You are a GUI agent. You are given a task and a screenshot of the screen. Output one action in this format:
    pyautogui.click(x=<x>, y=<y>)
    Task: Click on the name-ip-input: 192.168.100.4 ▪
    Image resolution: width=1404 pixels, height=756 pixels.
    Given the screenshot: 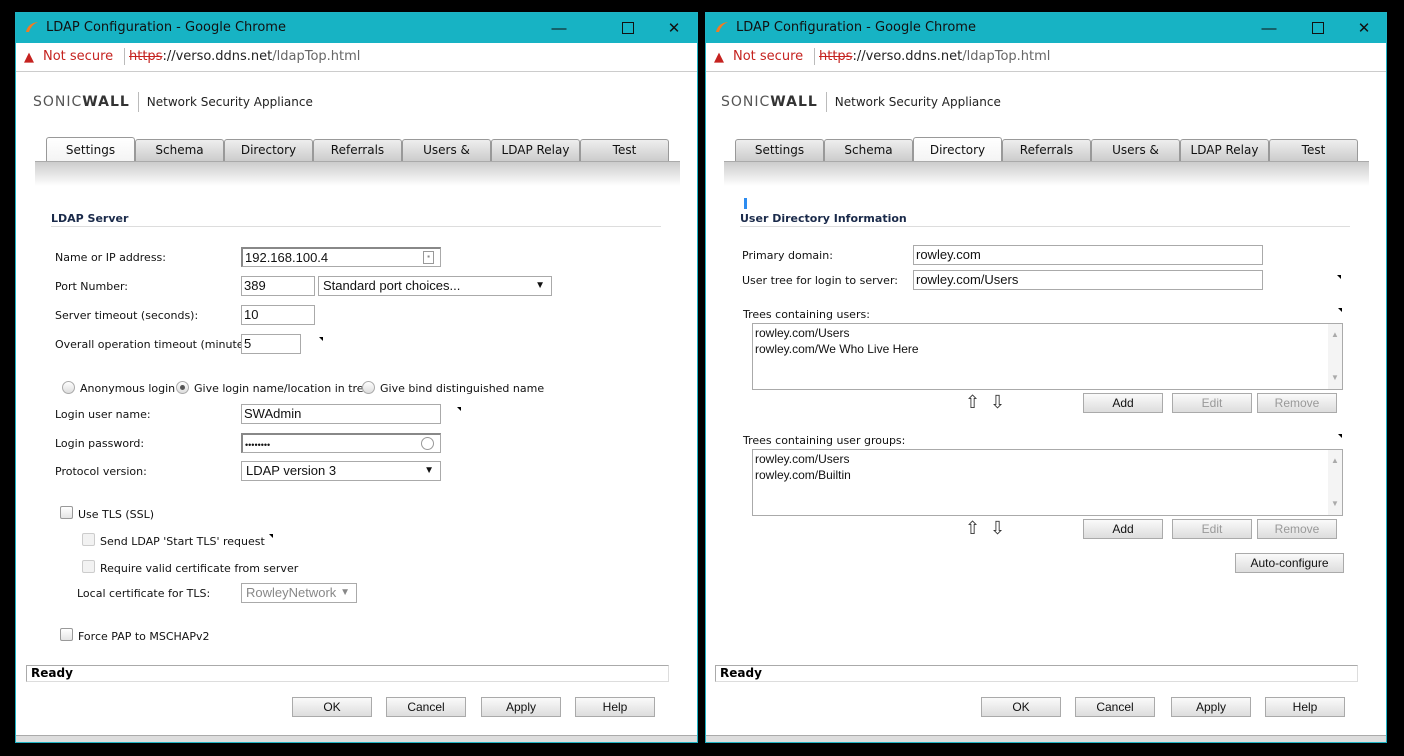 What is the action you would take?
    pyautogui.click(x=341, y=257)
    